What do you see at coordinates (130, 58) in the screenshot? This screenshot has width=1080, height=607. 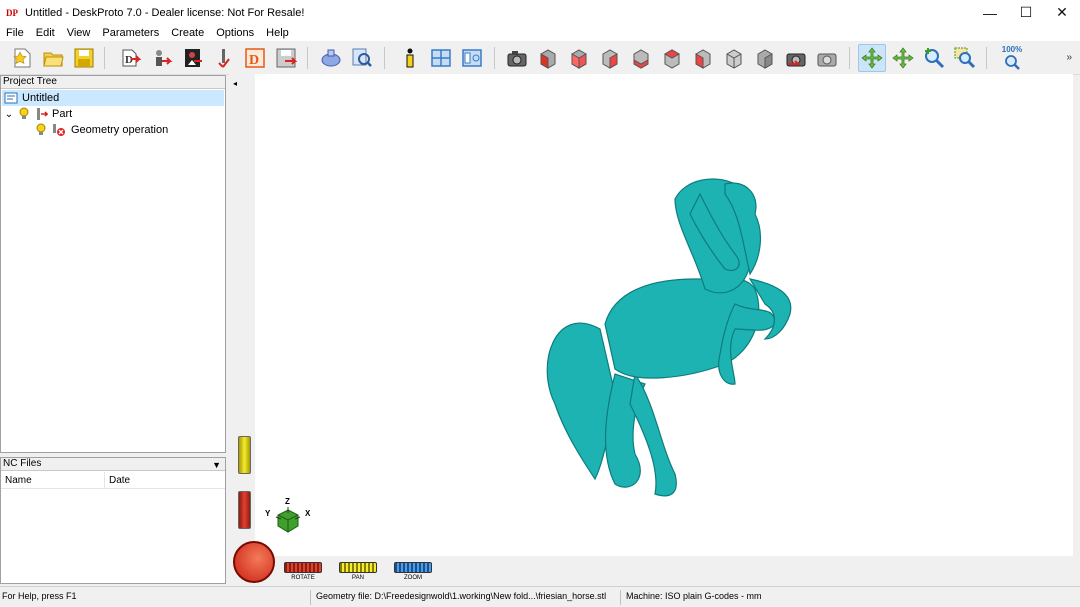 I see `geometry-import-icon: D` at bounding box center [130, 58].